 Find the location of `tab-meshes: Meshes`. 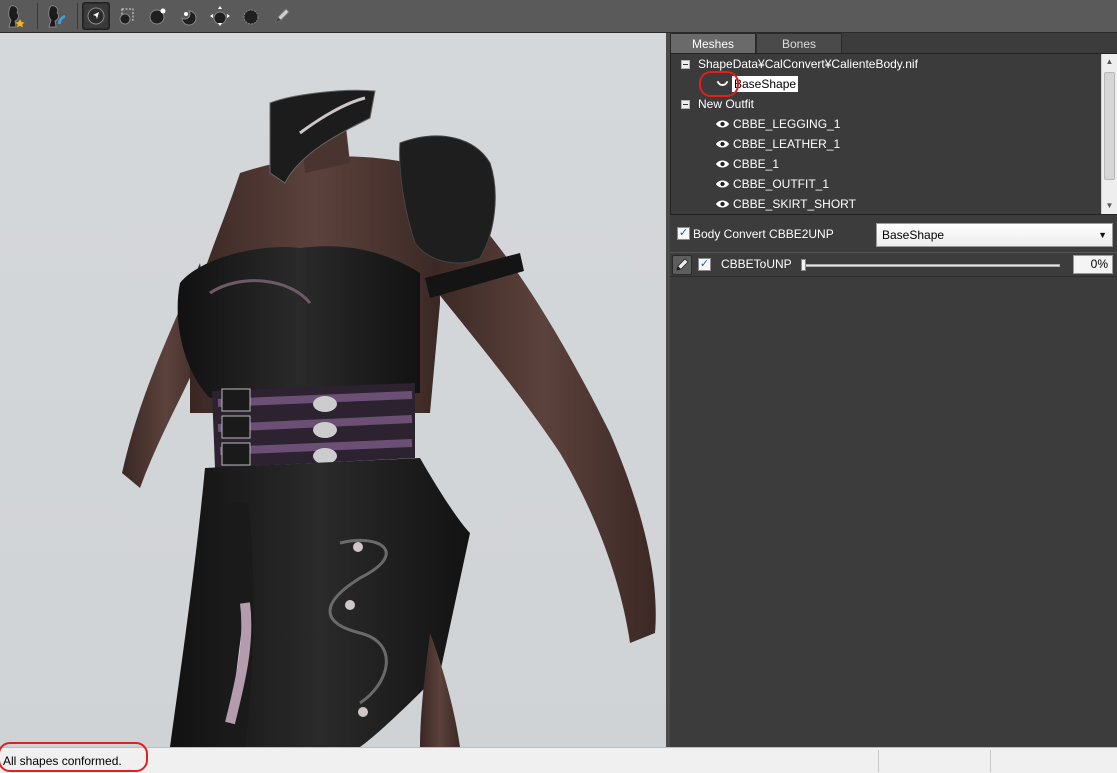

tab-meshes: Meshes is located at coordinates (713, 43).